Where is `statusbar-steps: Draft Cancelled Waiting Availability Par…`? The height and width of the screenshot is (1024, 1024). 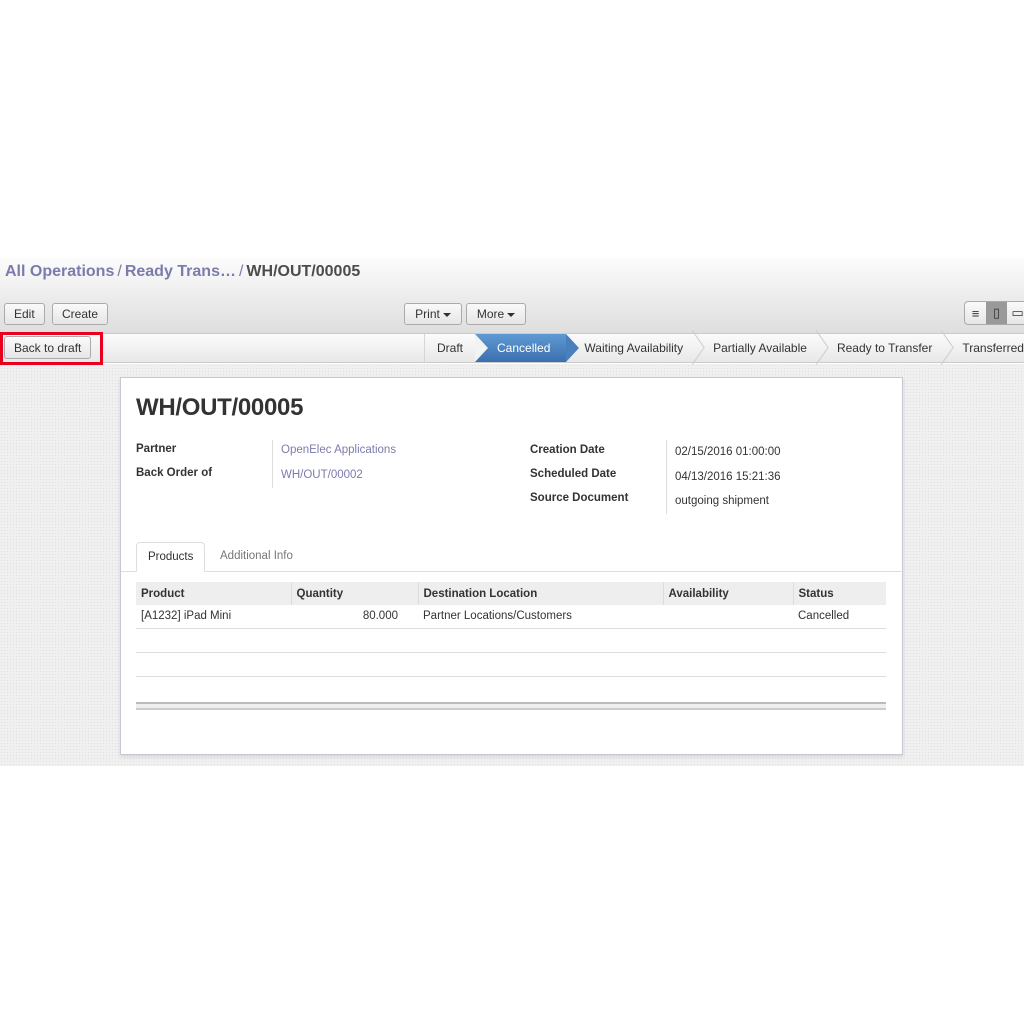 statusbar-steps: Draft Cancelled Waiting Availability Par… is located at coordinates (724, 348).